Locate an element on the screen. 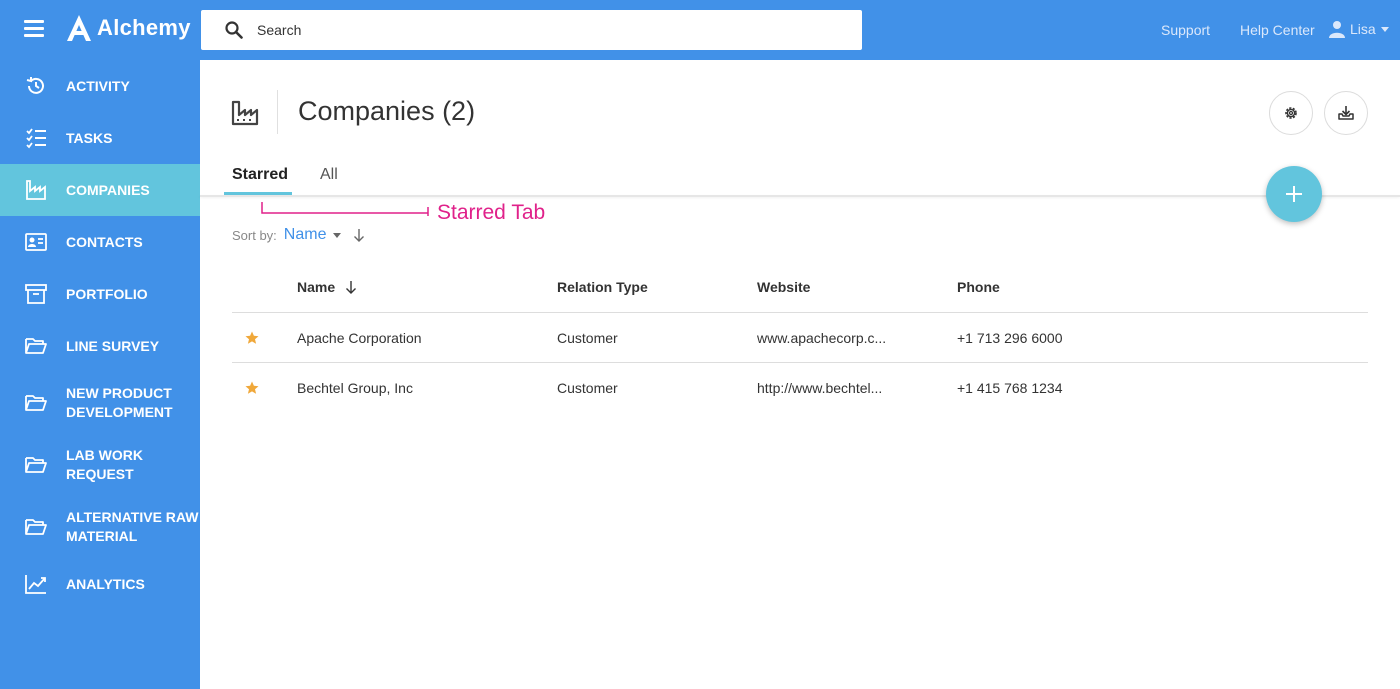 The image size is (1400, 689). phone: +1 713 296 6000 is located at coordinates (1010, 338).